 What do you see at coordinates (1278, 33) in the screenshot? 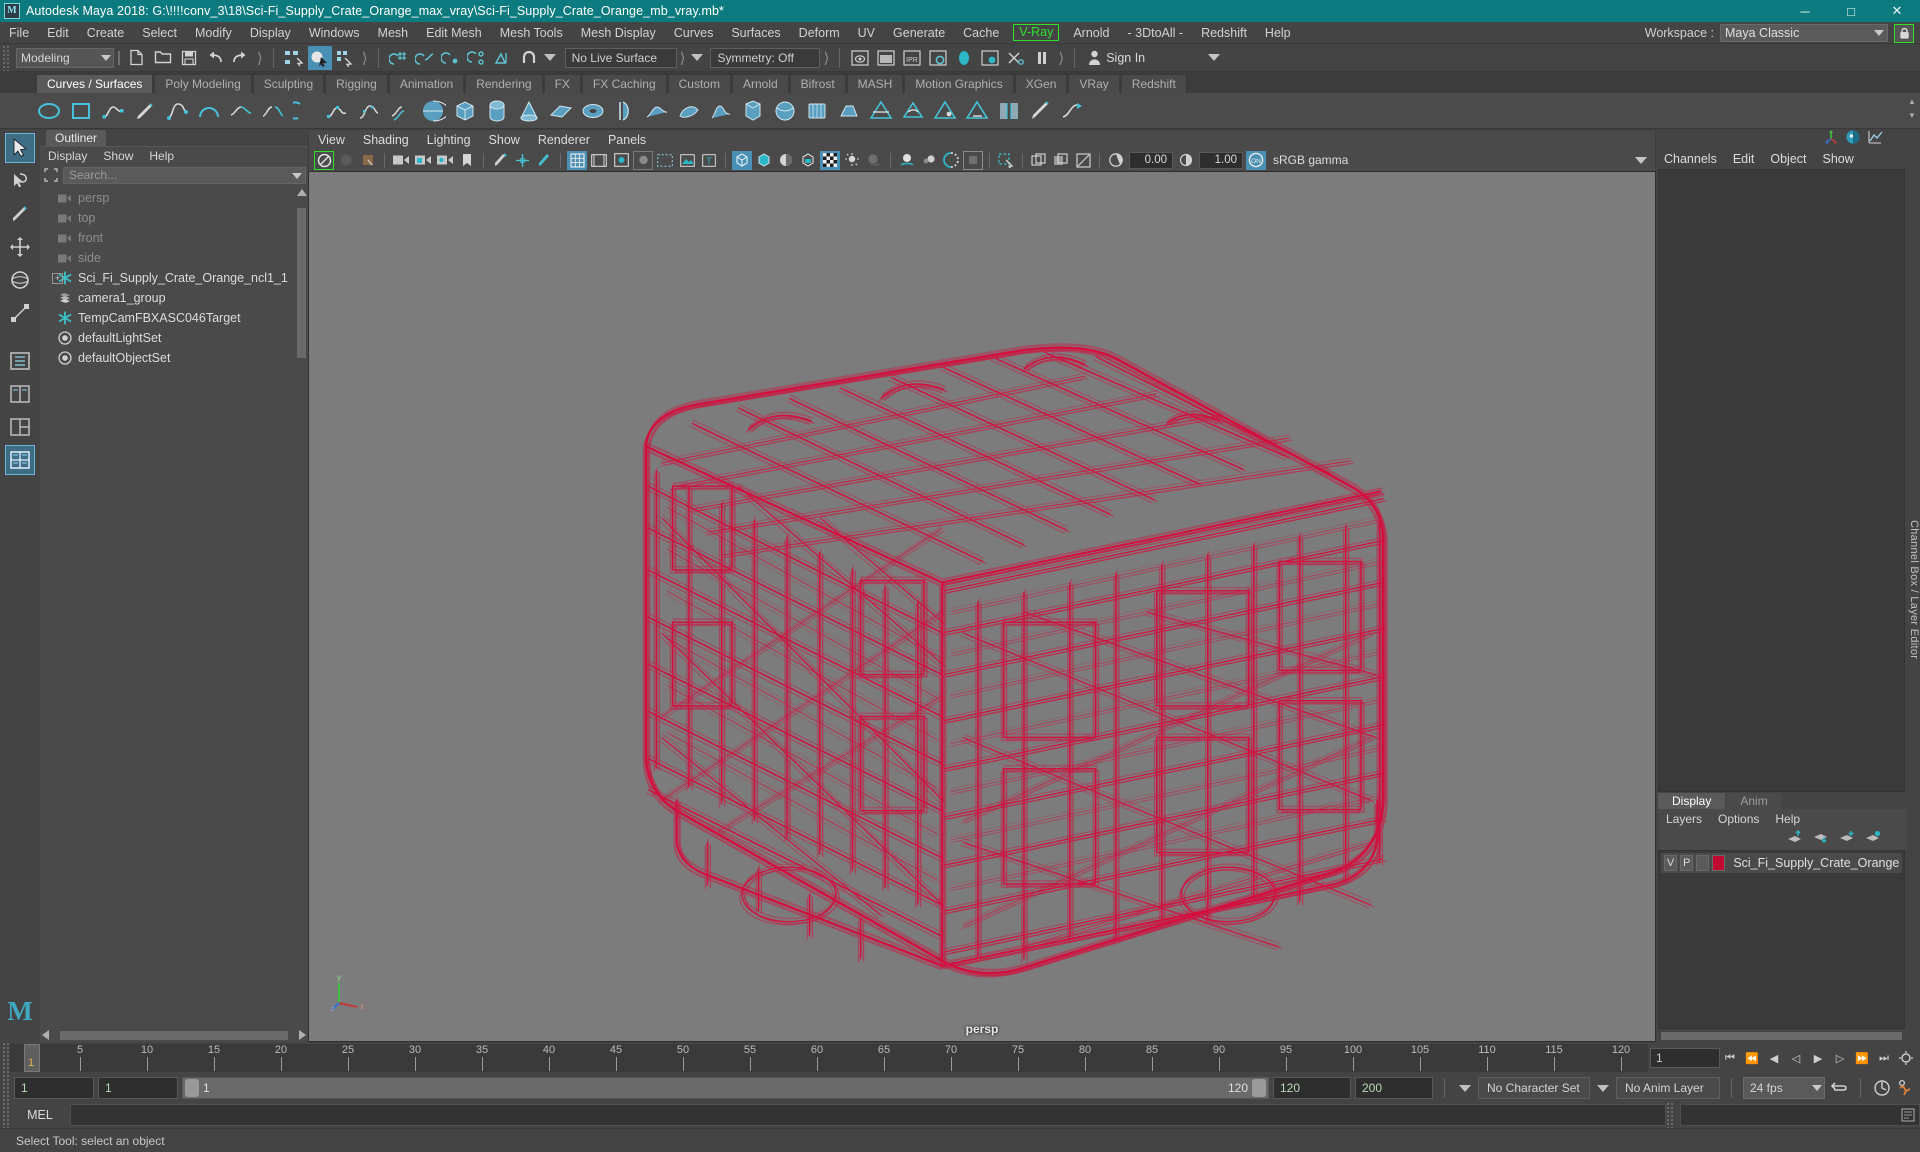
I see `menu-help: Help` at bounding box center [1278, 33].